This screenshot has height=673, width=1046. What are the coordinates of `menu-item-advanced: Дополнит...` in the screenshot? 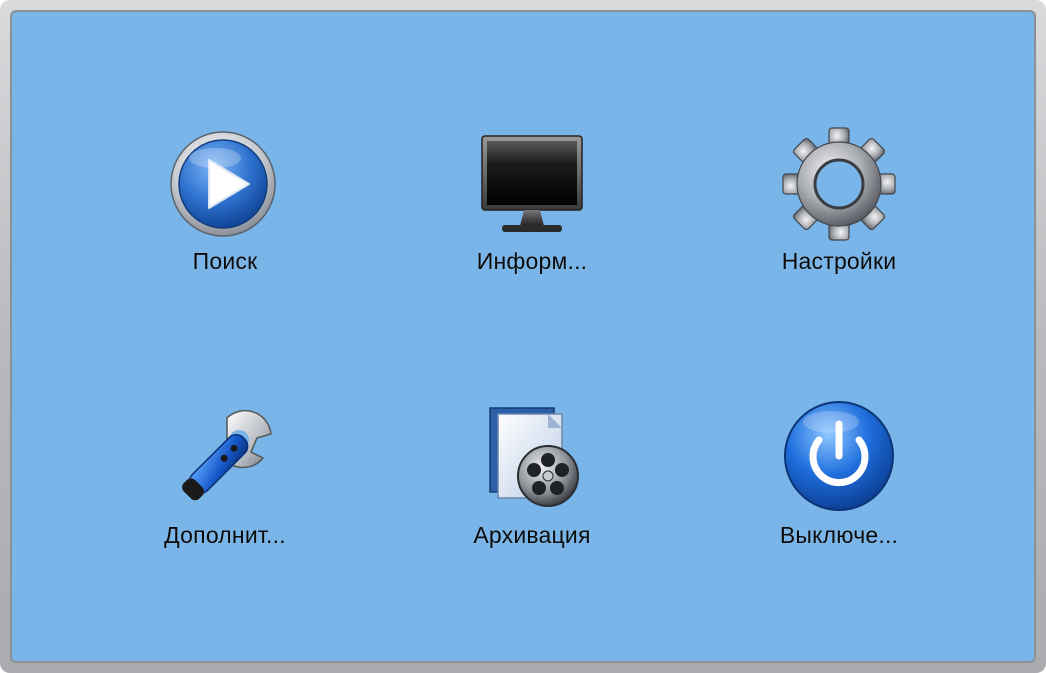 It's located at (225, 481).